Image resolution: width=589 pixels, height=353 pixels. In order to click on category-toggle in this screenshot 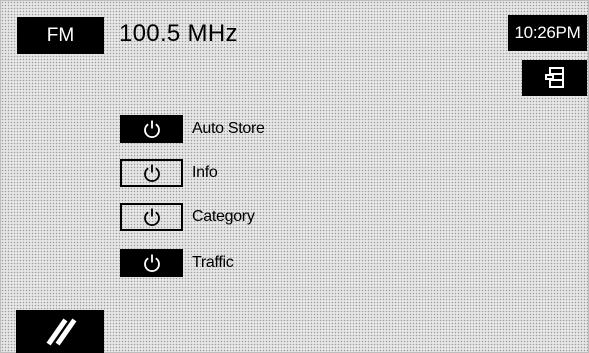, I will do `click(151, 217)`.